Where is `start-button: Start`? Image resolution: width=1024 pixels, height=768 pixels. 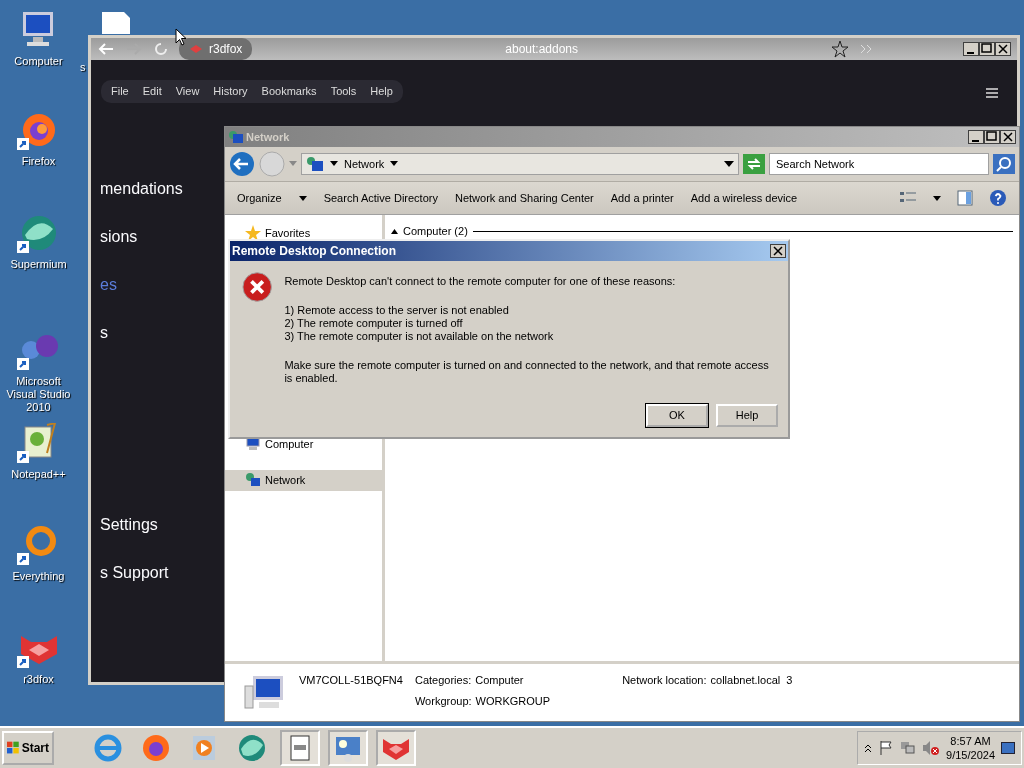
start-button: Start is located at coordinates (28, 748).